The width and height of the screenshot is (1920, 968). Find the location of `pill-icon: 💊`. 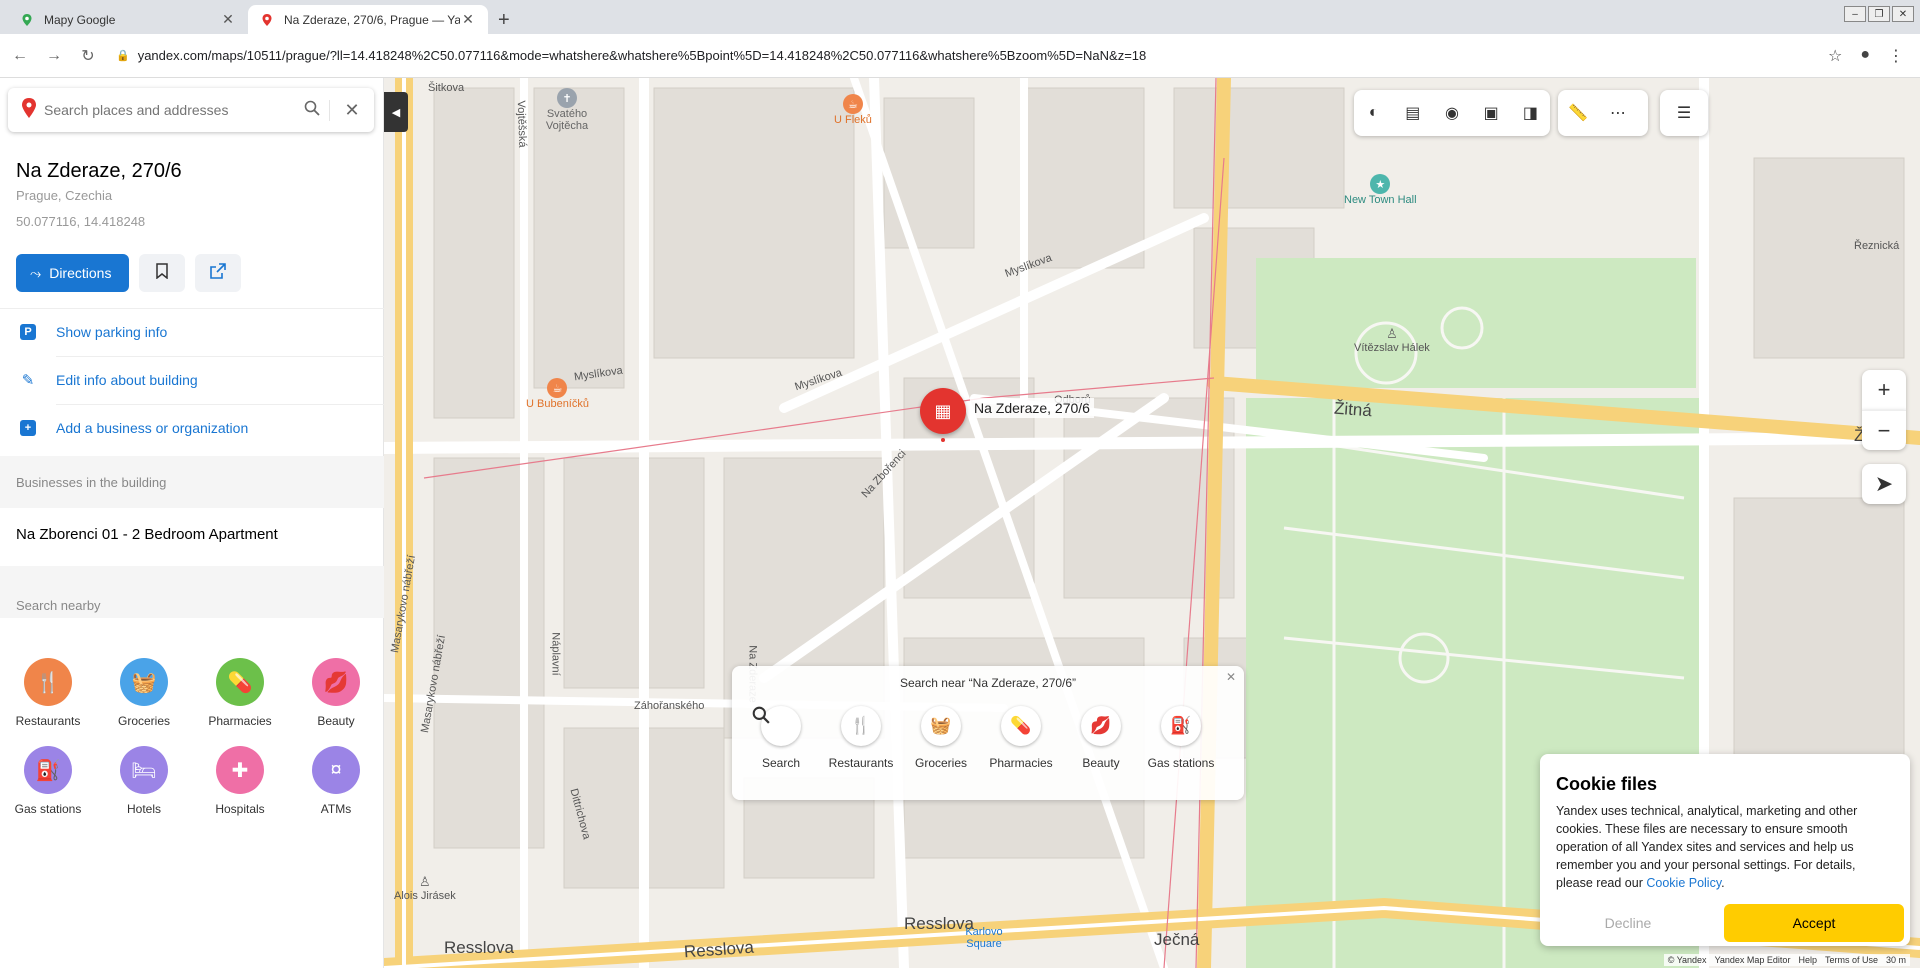

pill-icon: 💊 is located at coordinates (240, 682).